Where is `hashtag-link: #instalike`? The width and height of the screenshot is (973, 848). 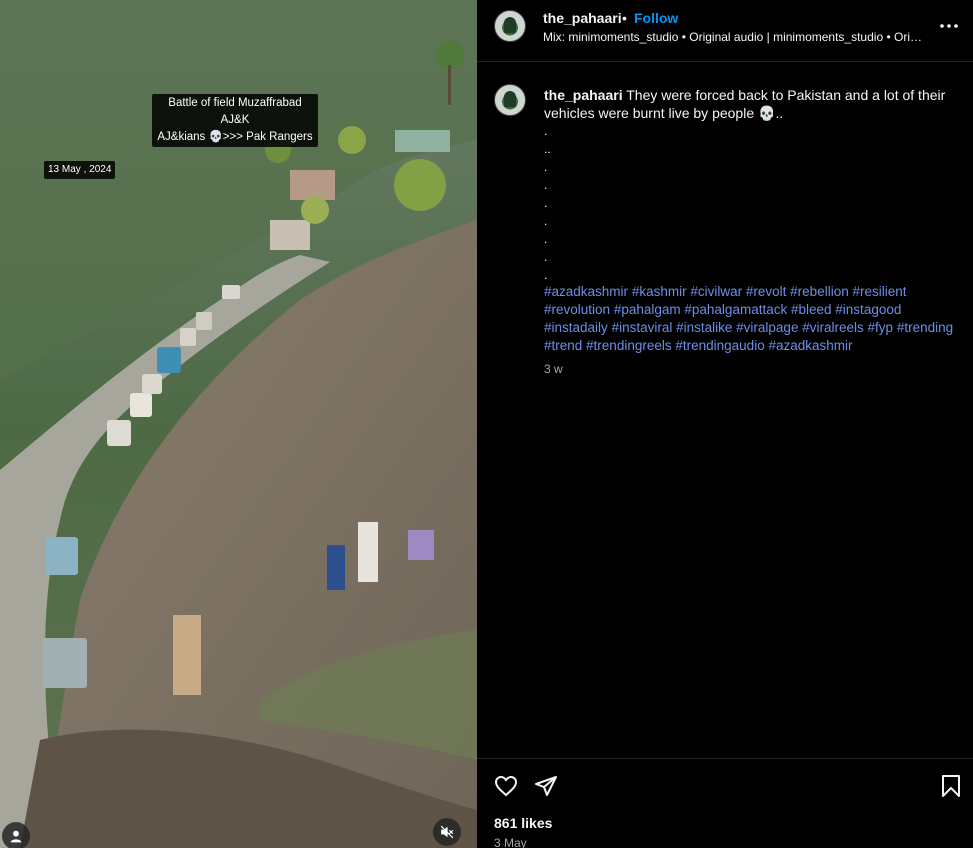 hashtag-link: #instalike is located at coordinates (704, 327).